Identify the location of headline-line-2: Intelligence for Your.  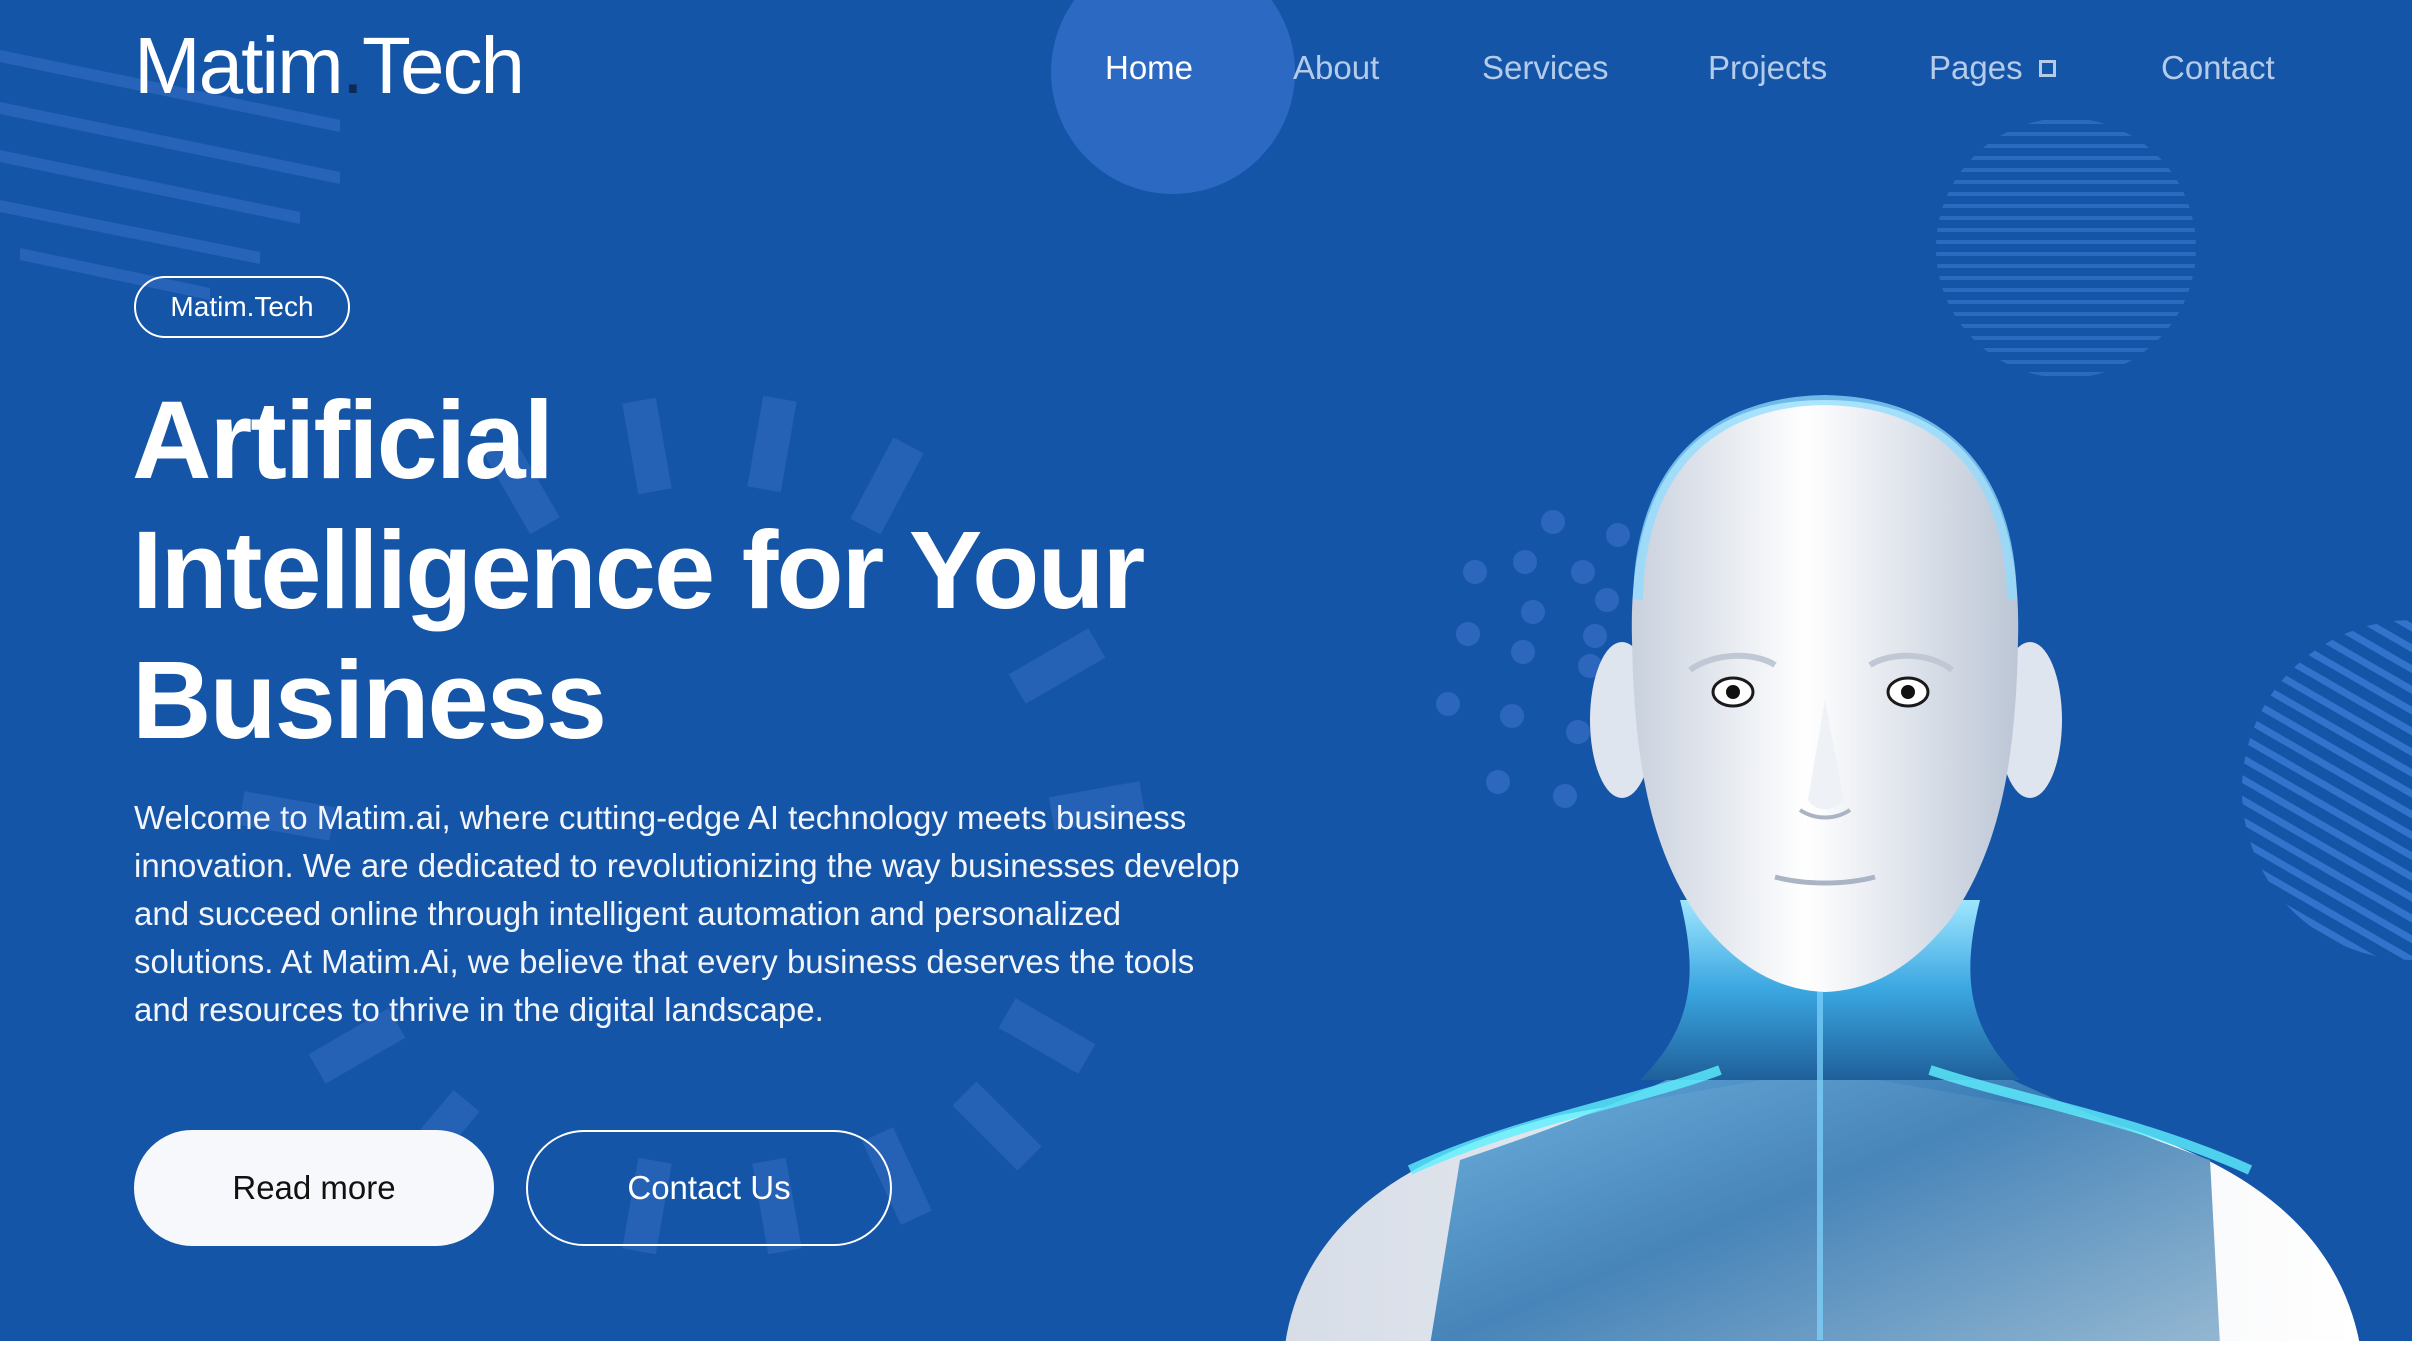
(638, 570).